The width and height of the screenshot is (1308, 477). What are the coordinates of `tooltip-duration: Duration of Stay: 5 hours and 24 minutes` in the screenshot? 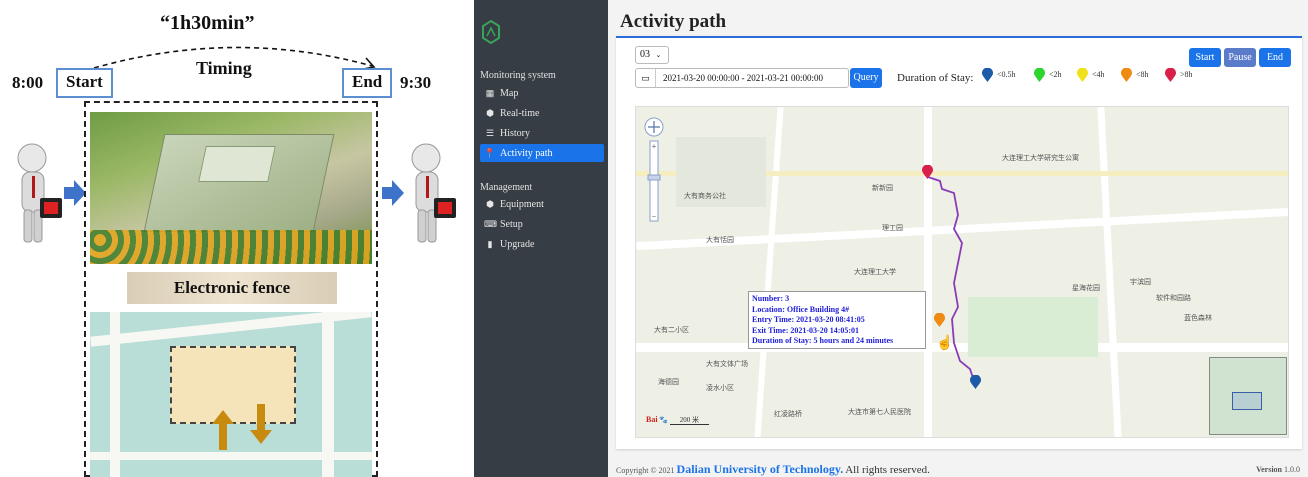 It's located at (823, 340).